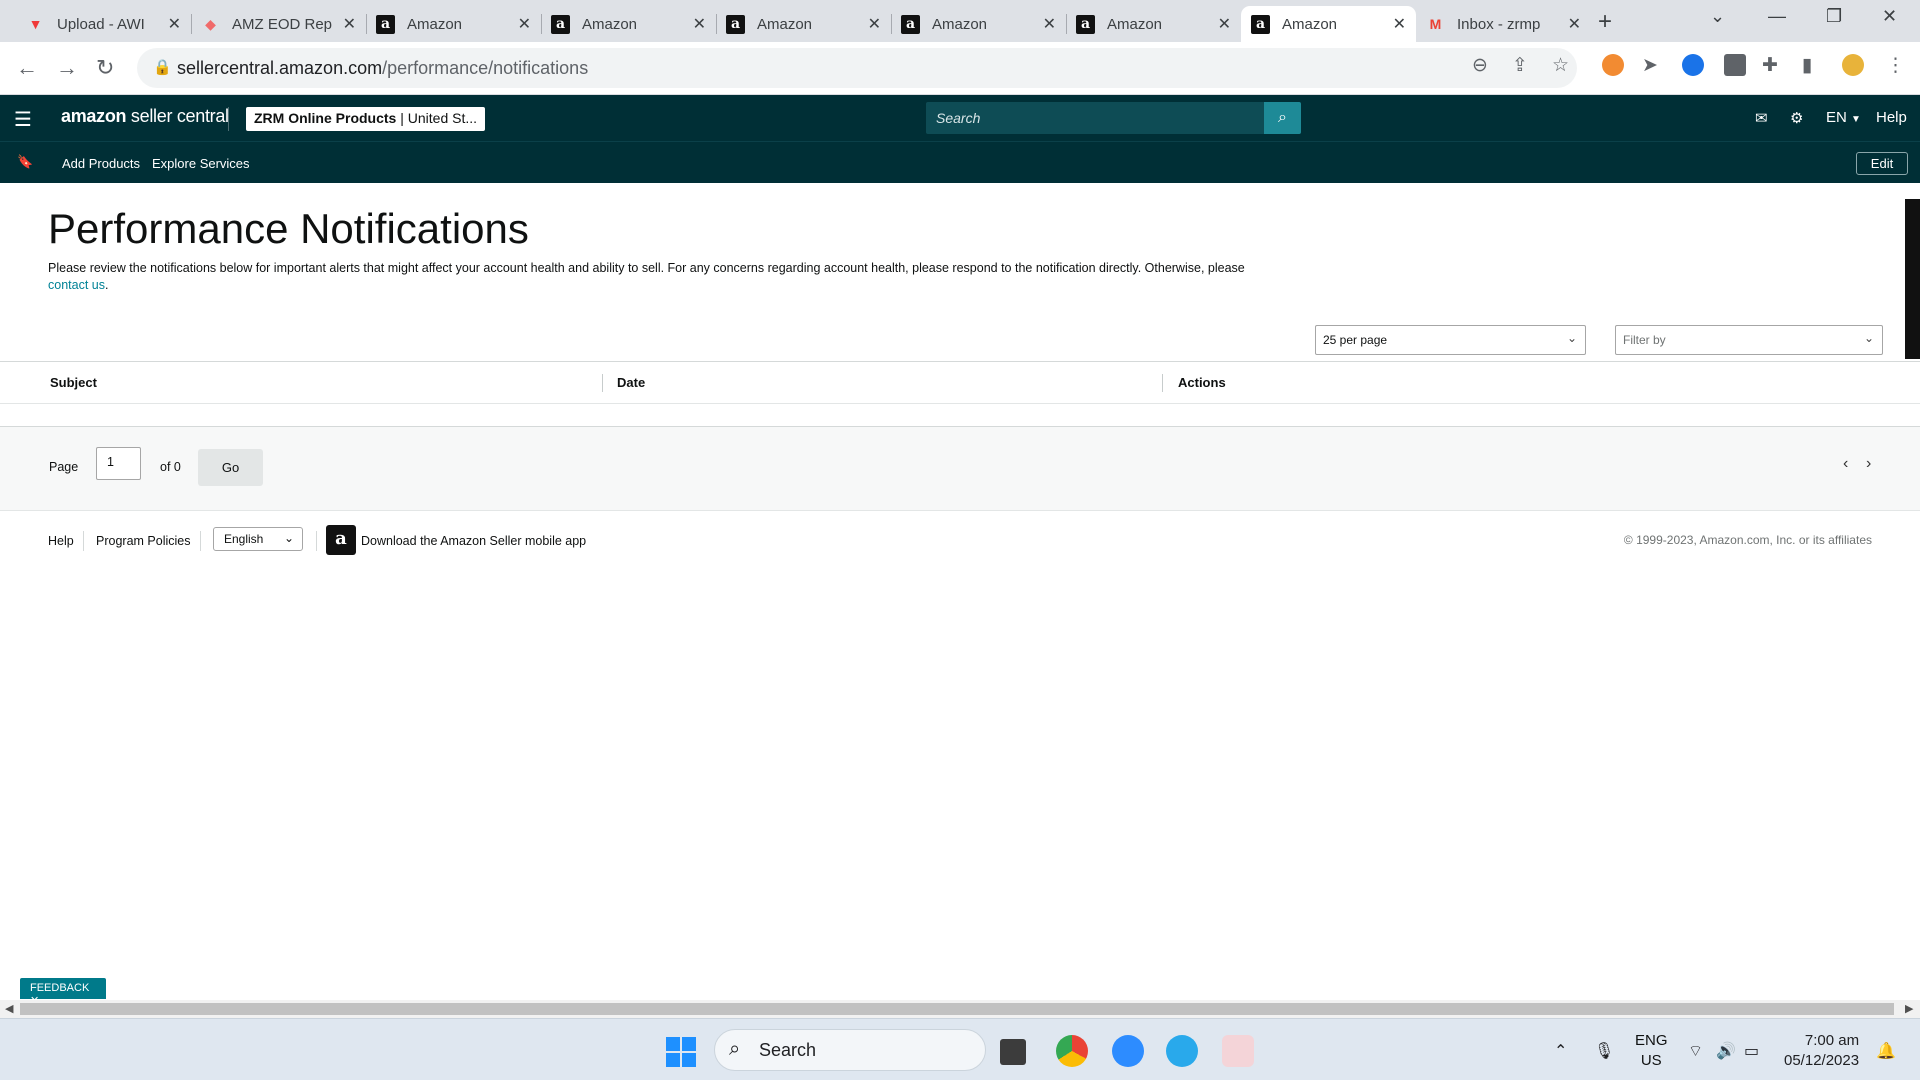 The image size is (1920, 1080). Describe the element at coordinates (631, 382) in the screenshot. I see `column-date: Date` at that location.